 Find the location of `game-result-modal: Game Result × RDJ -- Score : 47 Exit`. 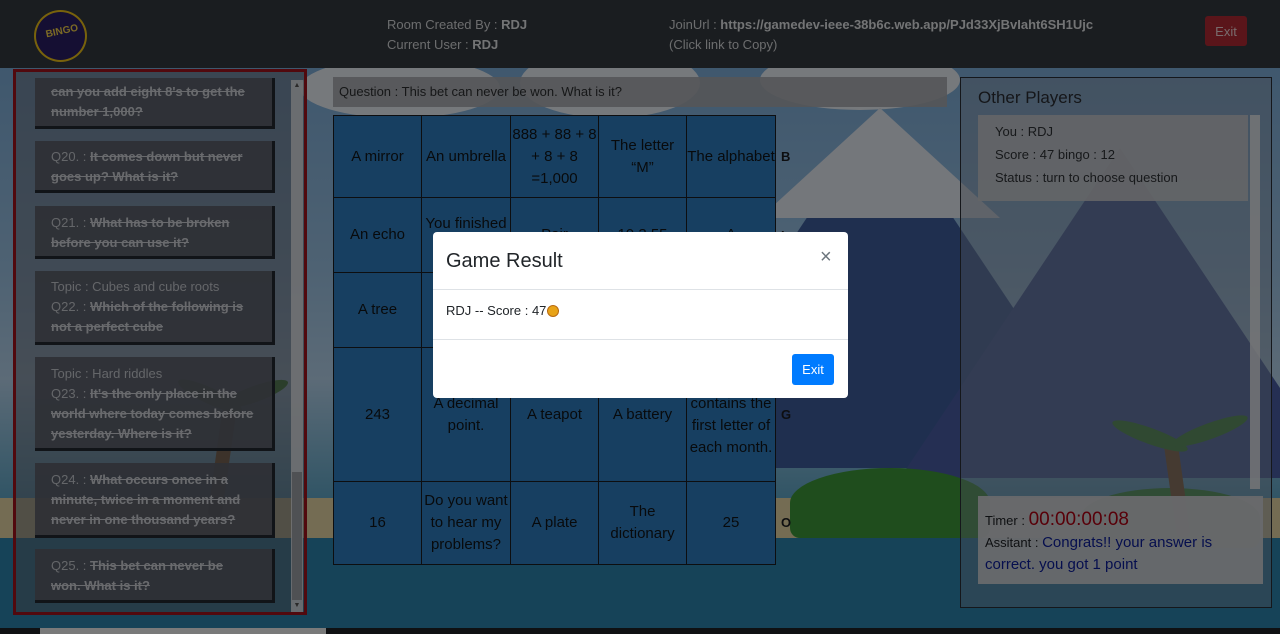

game-result-modal: Game Result × RDJ -- Score : 47 Exit is located at coordinates (640, 315).